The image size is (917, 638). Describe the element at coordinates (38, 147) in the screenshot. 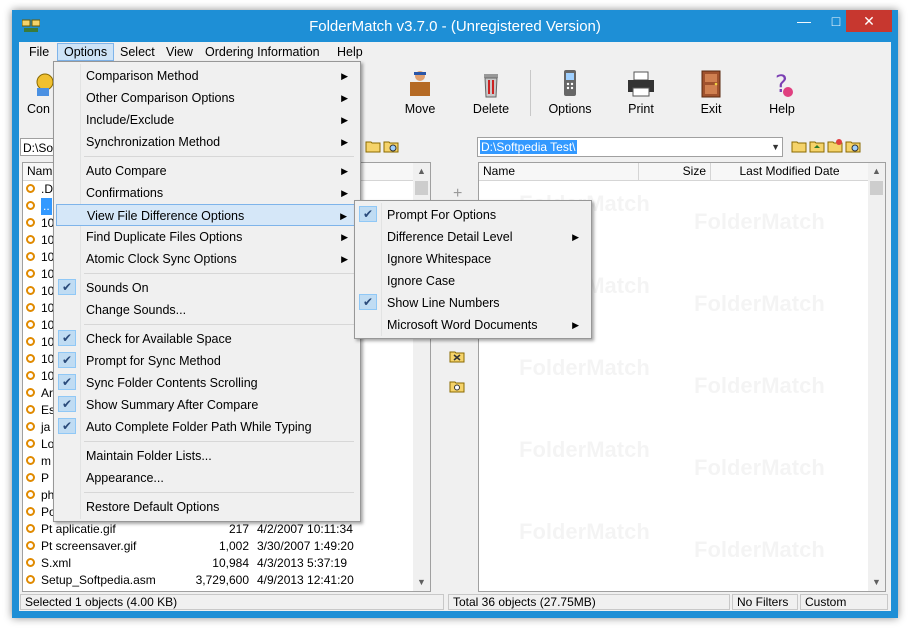

I see `left-path-input: D:\Sof` at that location.